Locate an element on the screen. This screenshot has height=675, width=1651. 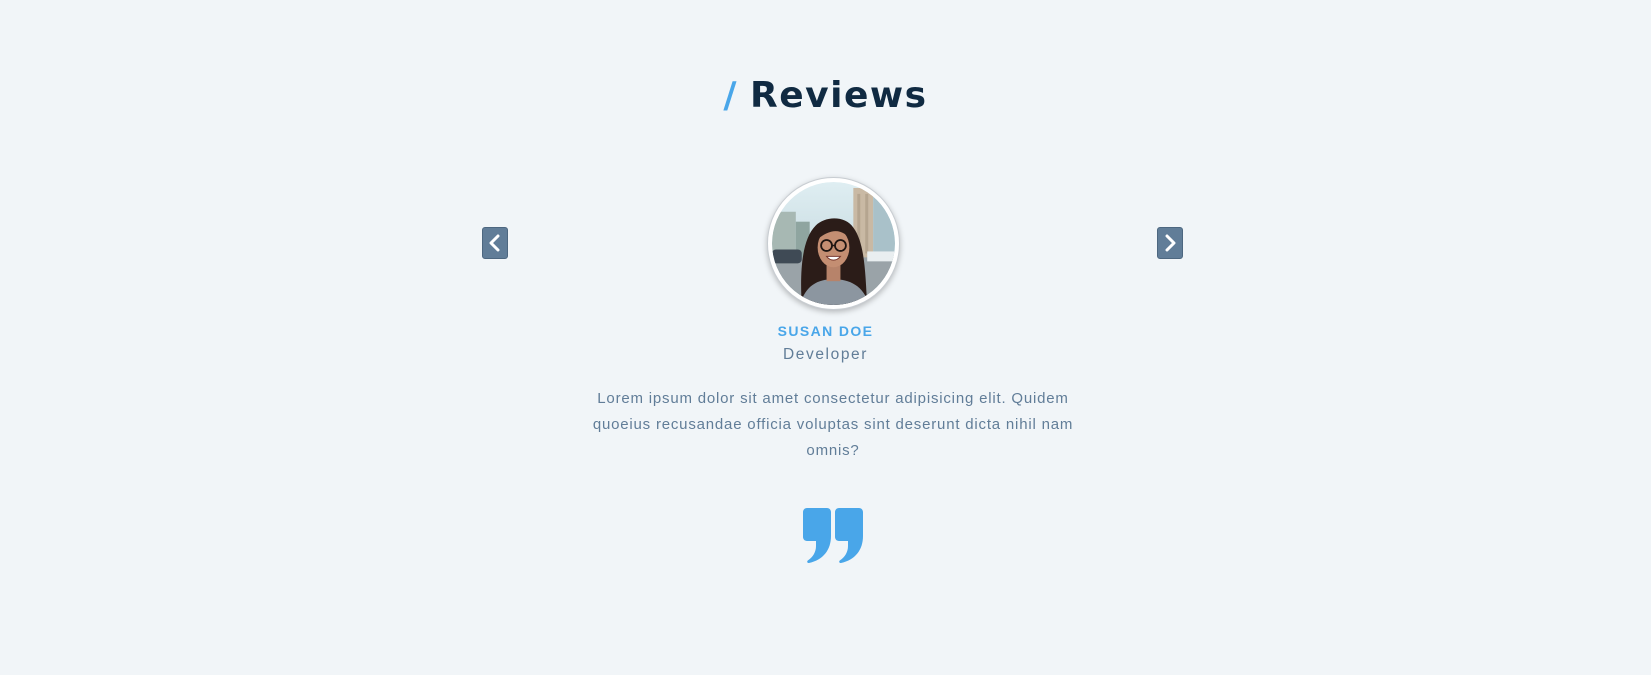
section-title: / Reviews is located at coordinates (825, 95).